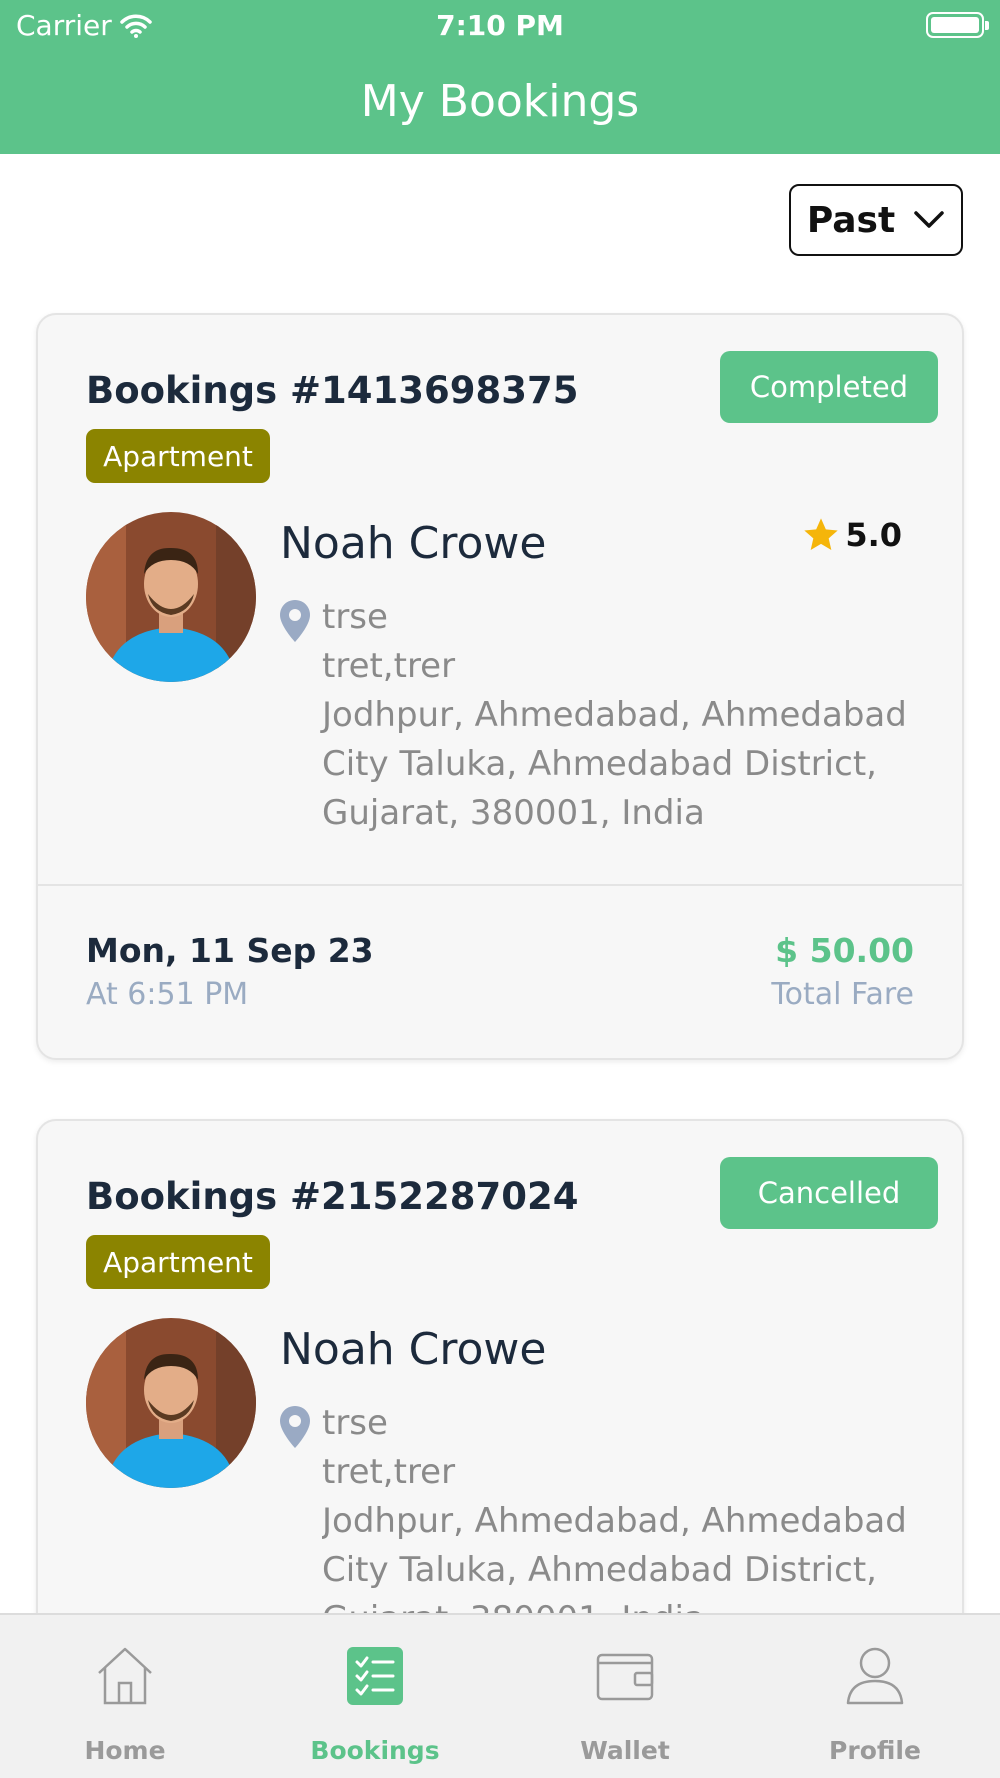 The width and height of the screenshot is (1000, 1778). I want to click on tab-home: Home, so click(125, 1696).